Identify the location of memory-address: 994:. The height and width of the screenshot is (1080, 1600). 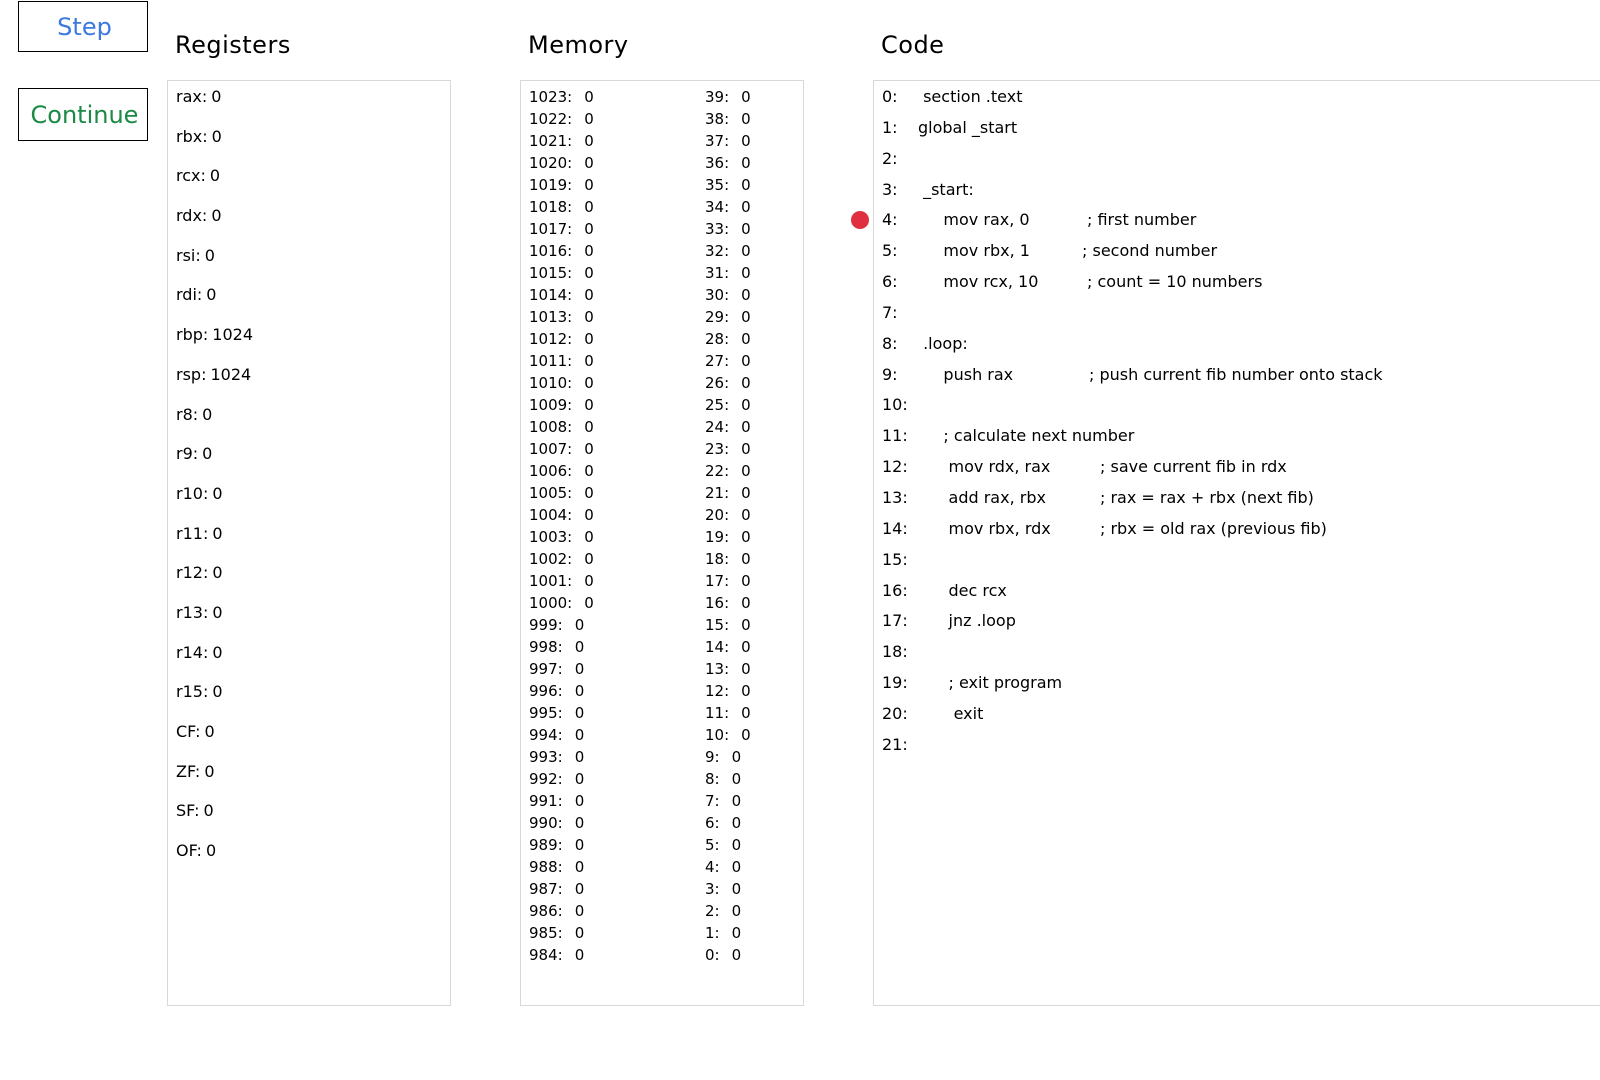
(546, 735).